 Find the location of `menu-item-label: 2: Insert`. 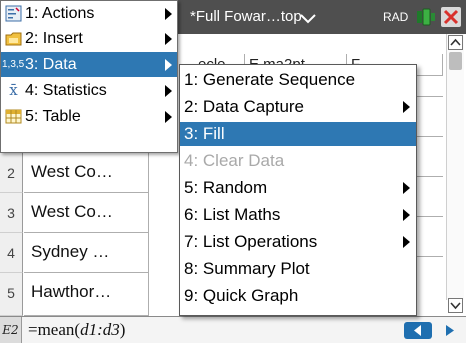

menu-item-label: 2: Insert is located at coordinates (54, 38).